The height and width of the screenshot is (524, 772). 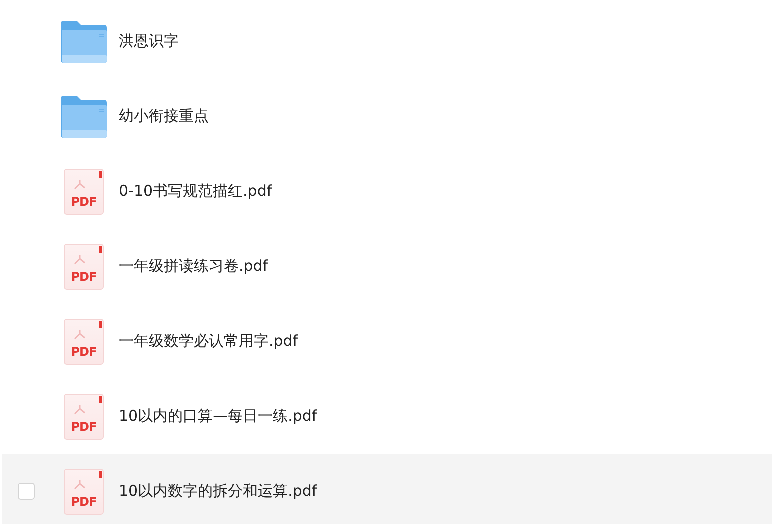 I want to click on file-name: 0-10书写规范描红.pdf, so click(x=445, y=191).